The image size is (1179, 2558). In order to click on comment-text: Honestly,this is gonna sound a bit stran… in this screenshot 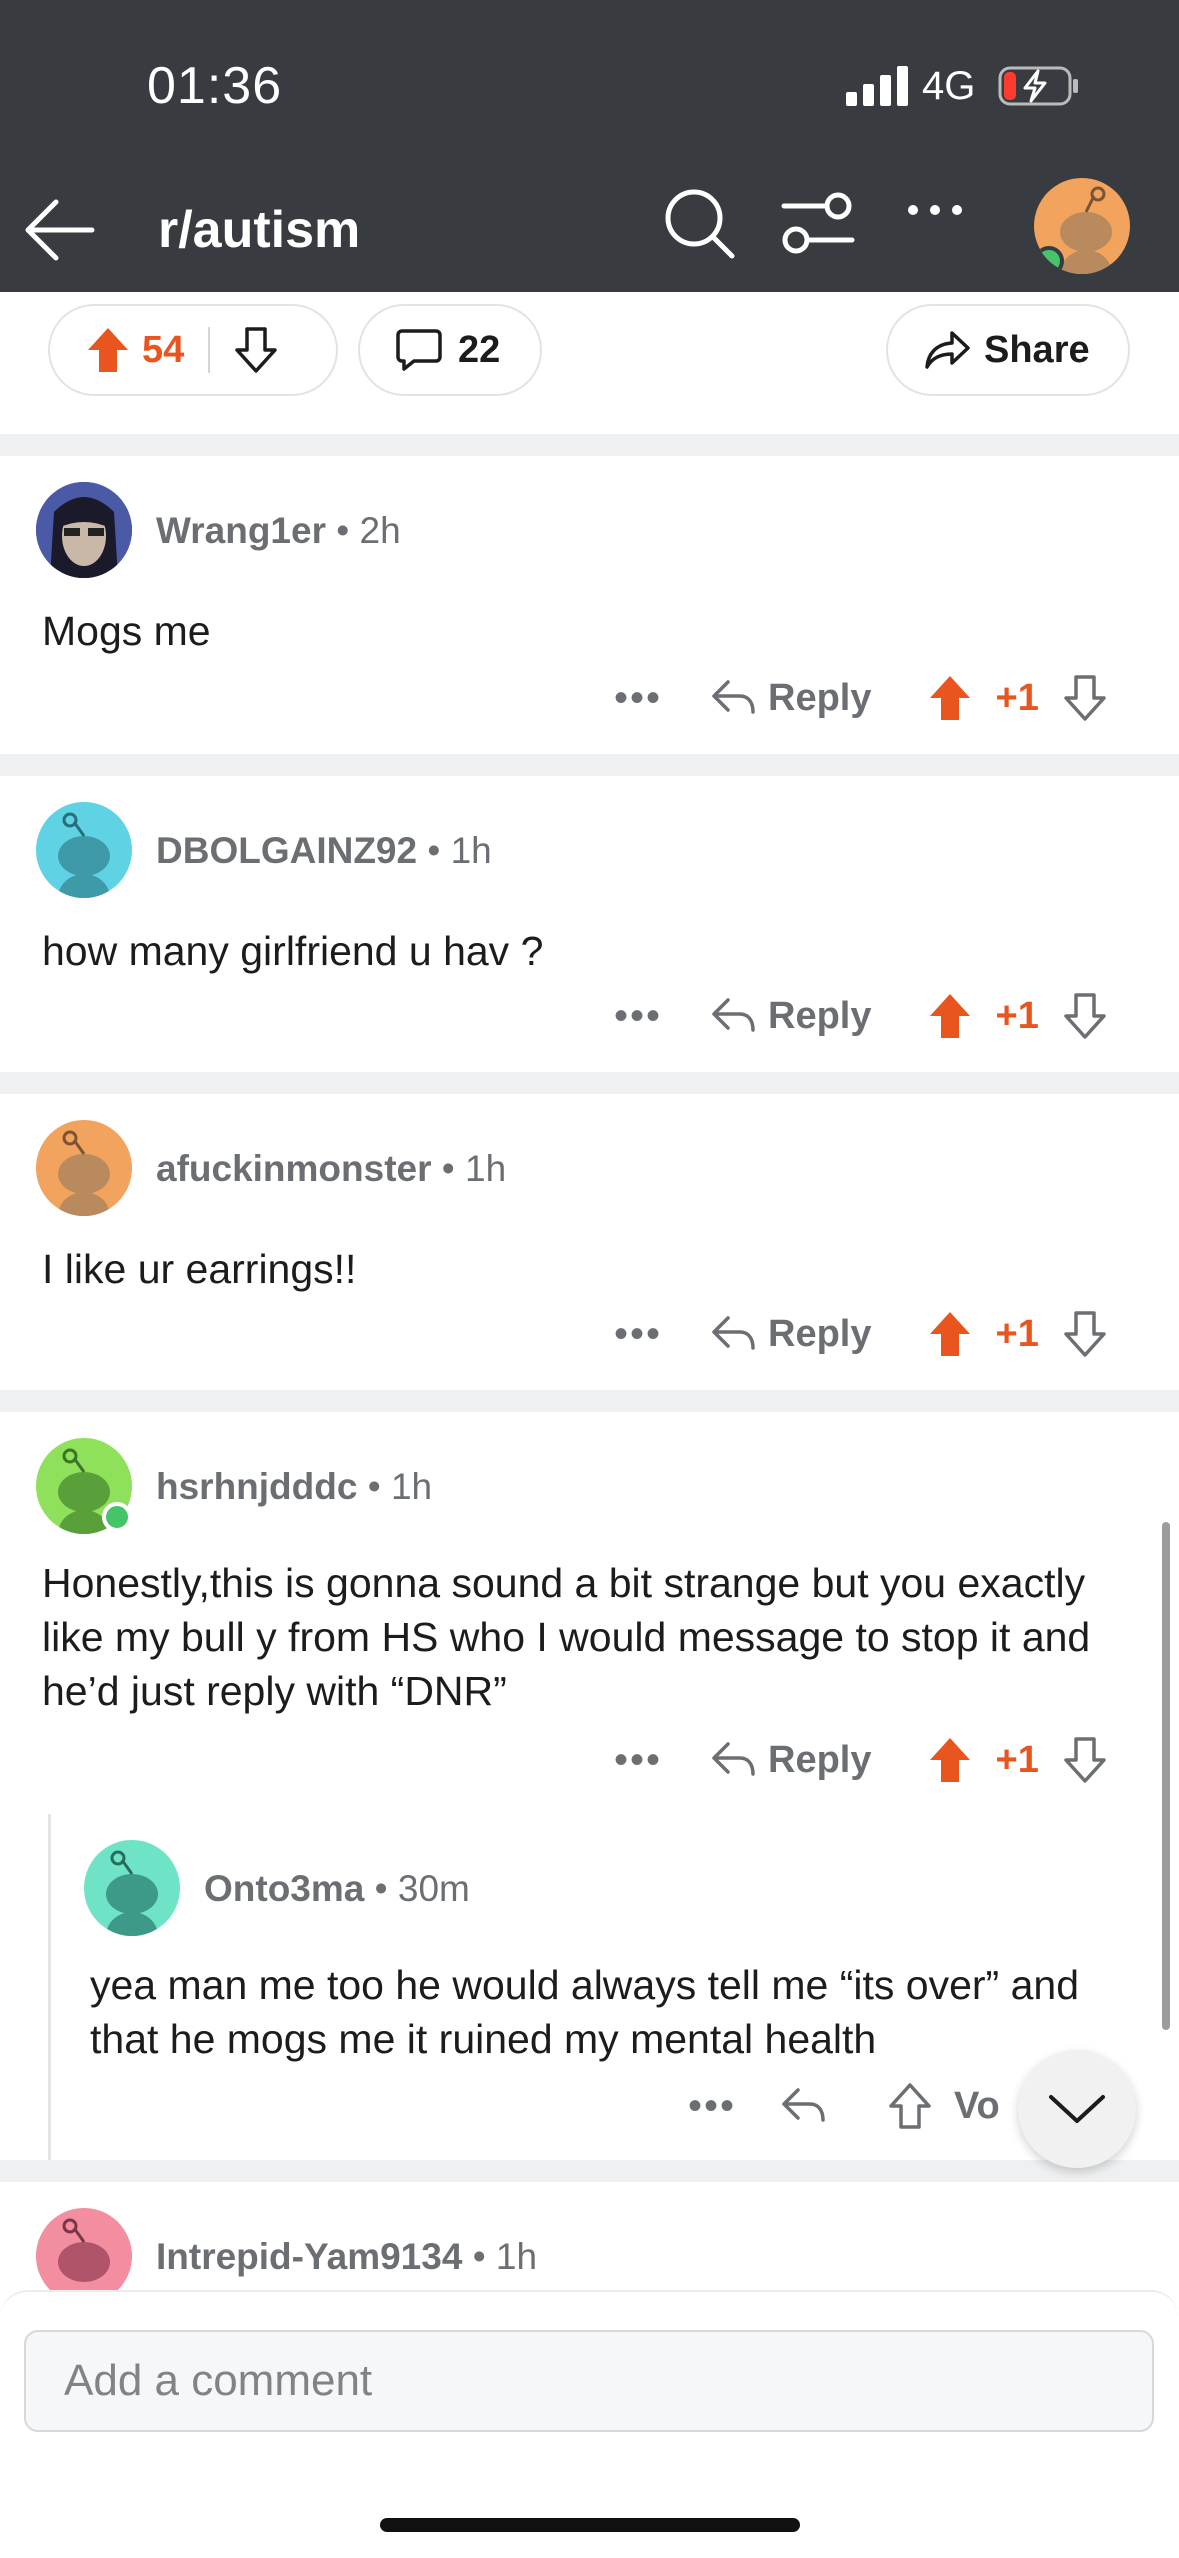, I will do `click(566, 1637)`.